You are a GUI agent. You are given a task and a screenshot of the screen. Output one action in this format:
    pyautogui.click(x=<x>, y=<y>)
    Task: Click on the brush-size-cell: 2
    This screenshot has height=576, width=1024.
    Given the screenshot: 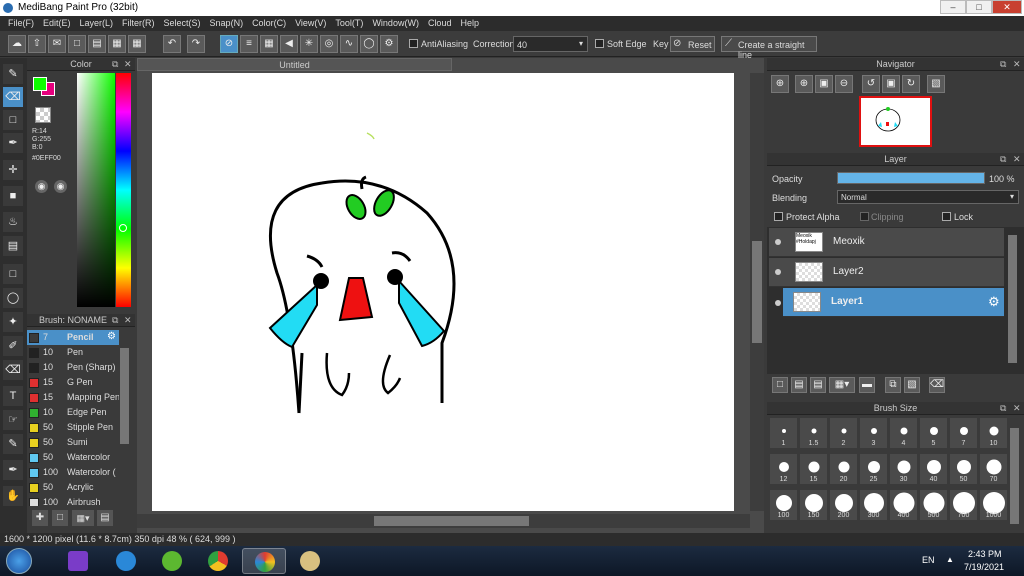 What is the action you would take?
    pyautogui.click(x=843, y=433)
    